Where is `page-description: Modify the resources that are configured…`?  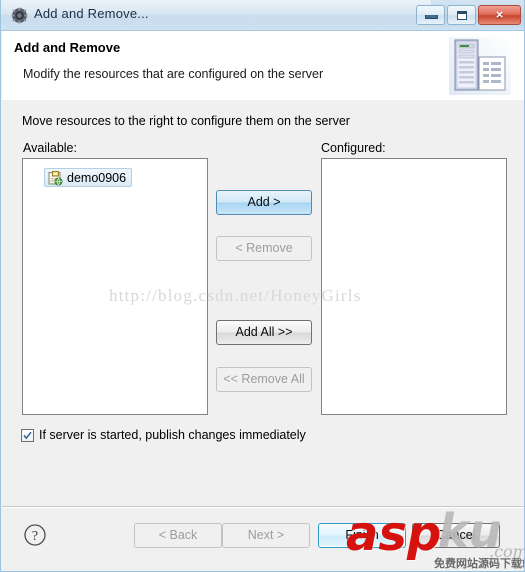
page-description: Modify the resources that are configured… is located at coordinates (173, 74).